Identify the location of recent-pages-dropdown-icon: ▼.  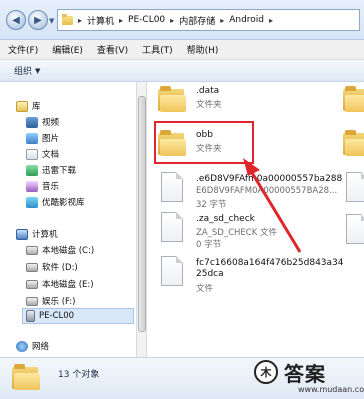
(51, 21).